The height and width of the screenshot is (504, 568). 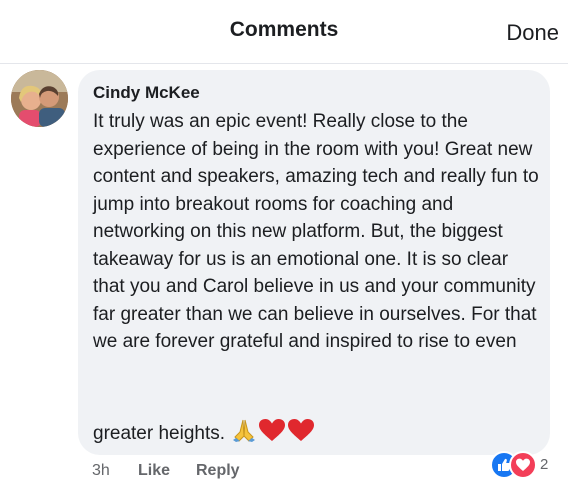 I want to click on comment-author: Cindy McKee, so click(x=146, y=93).